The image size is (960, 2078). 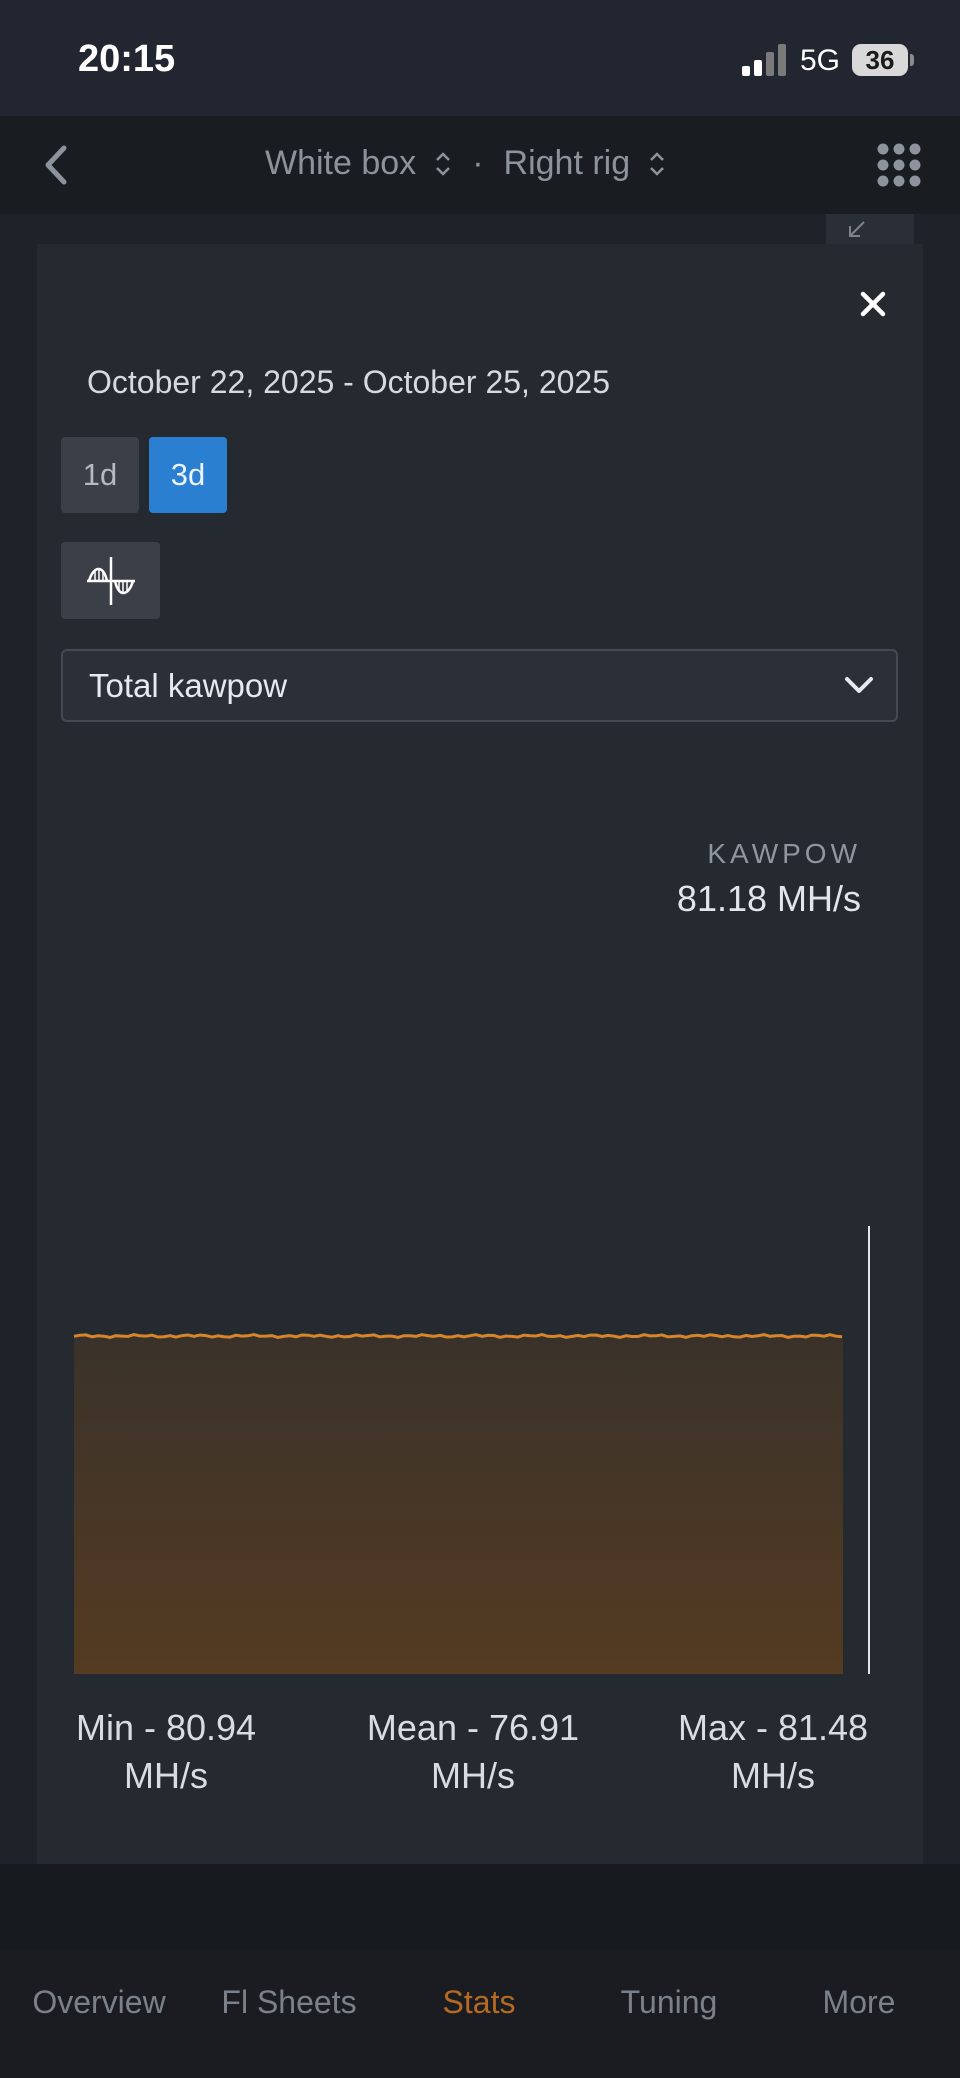 I want to click on tab-bar-shade, so click(x=480, y=1907).